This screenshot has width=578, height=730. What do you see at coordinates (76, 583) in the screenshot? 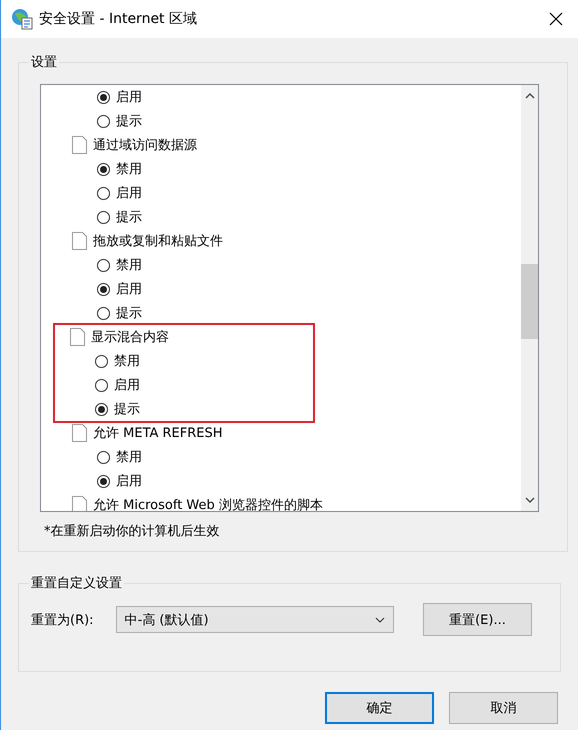
I see `group-label: 重置自定义设置` at bounding box center [76, 583].